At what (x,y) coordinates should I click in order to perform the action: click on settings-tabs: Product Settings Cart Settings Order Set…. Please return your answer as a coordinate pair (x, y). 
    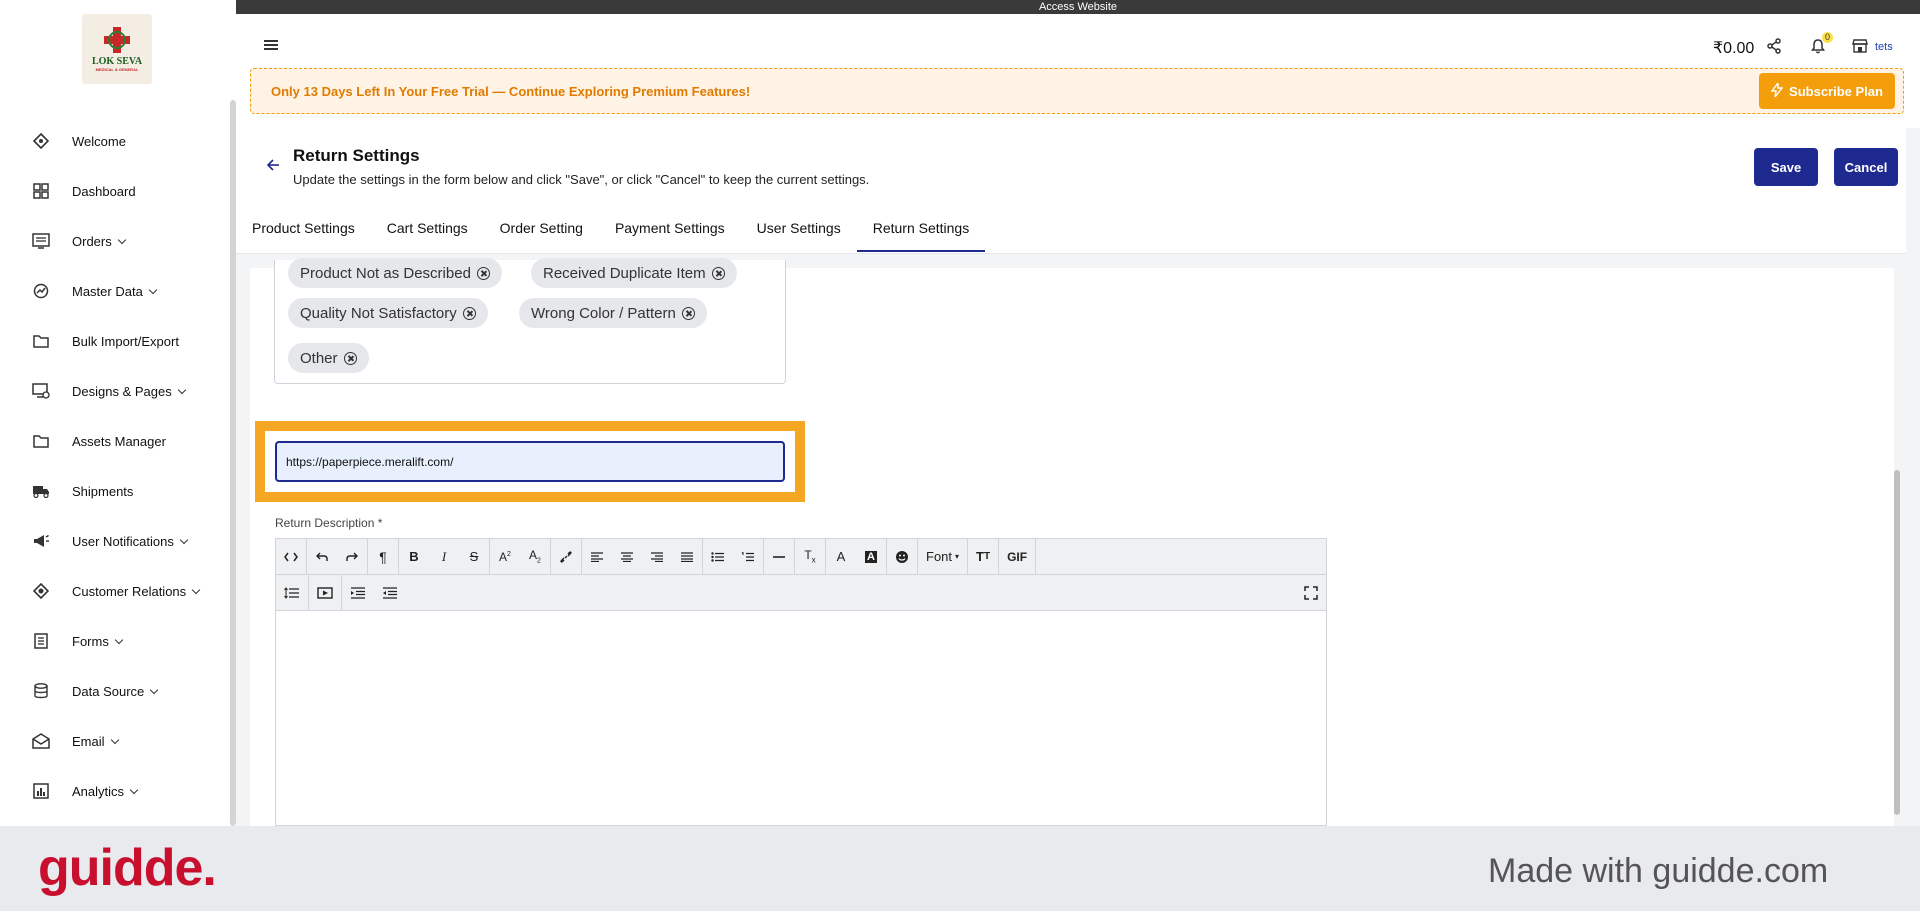
    Looking at the image, I should click on (611, 231).